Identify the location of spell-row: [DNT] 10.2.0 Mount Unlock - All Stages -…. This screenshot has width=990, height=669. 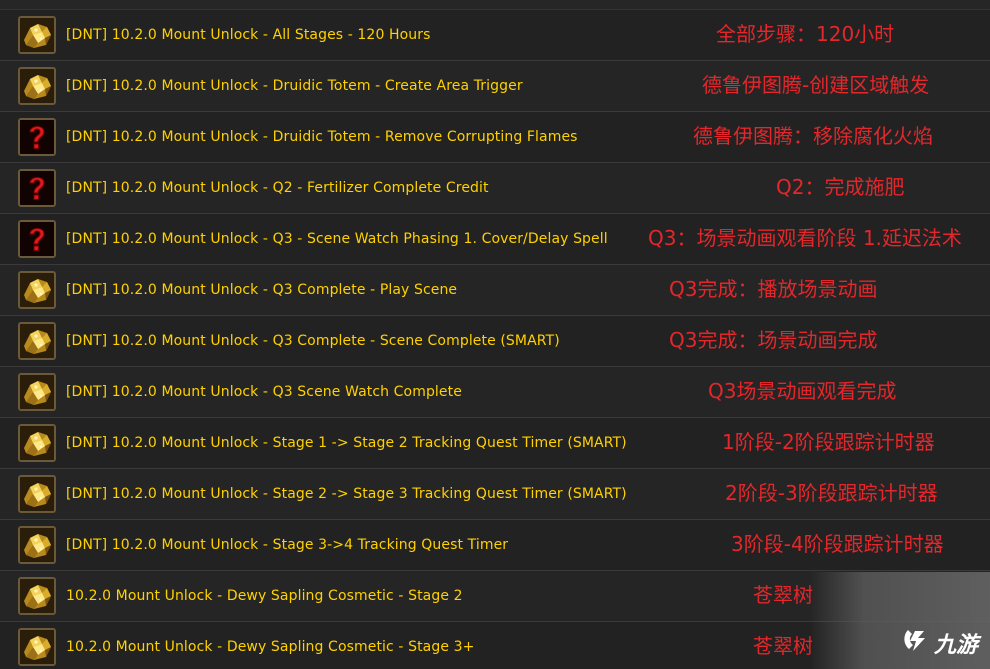
(495, 35).